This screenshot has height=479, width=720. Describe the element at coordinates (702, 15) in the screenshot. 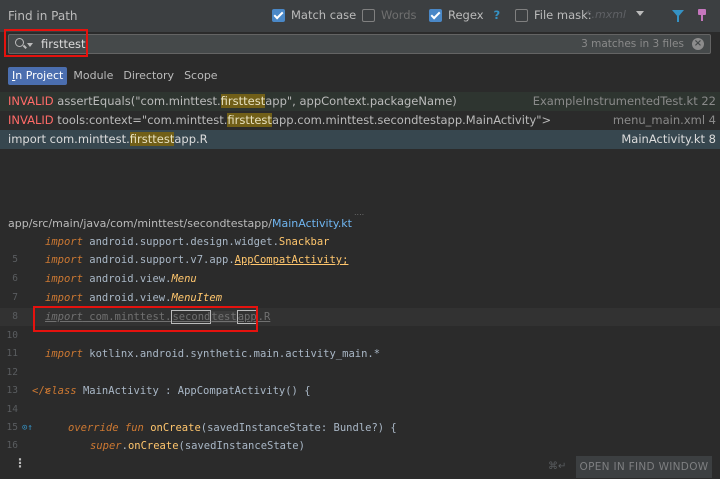

I see `pin-icon` at that location.